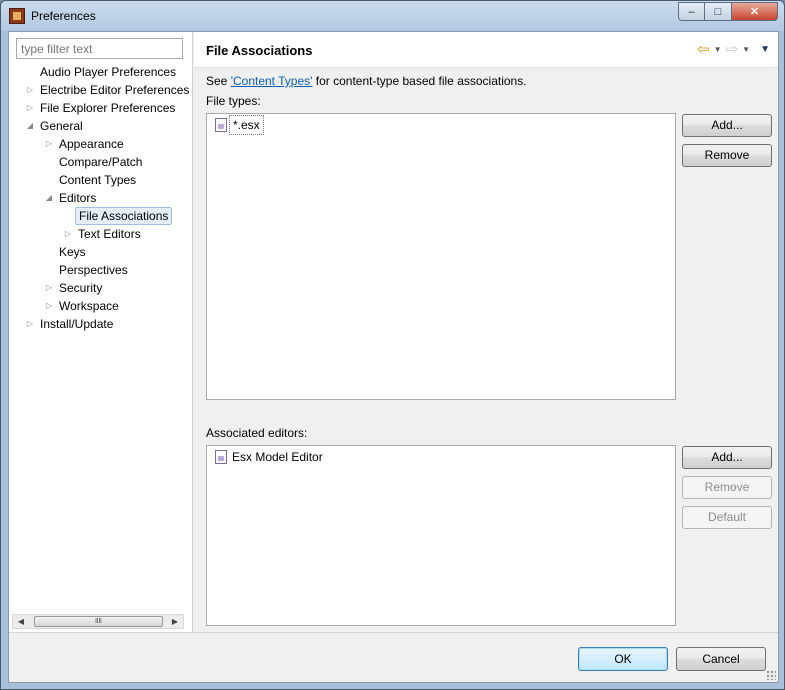  What do you see at coordinates (623, 659) in the screenshot?
I see `ok-button: OK` at bounding box center [623, 659].